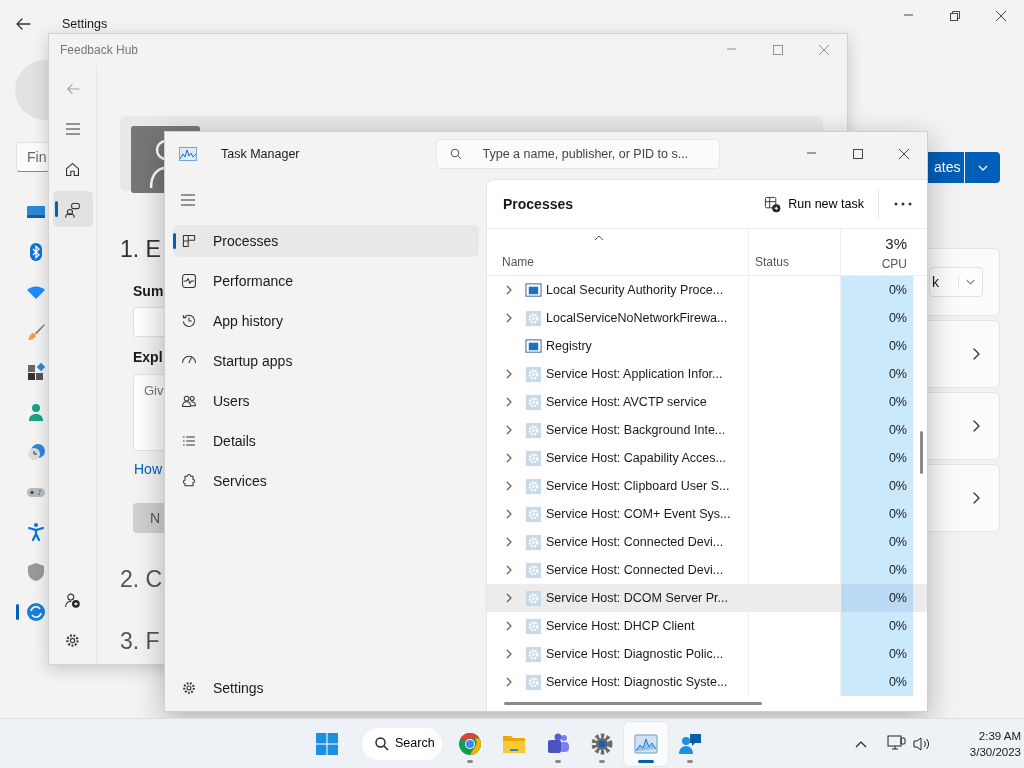  I want to click on pulse-icon, so click(189, 281).